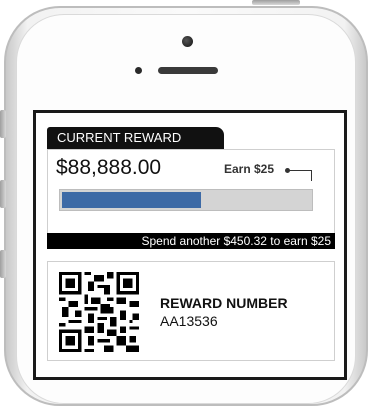 The height and width of the screenshot is (406, 371). What do you see at coordinates (276, 2) in the screenshot?
I see `power-button` at bounding box center [276, 2].